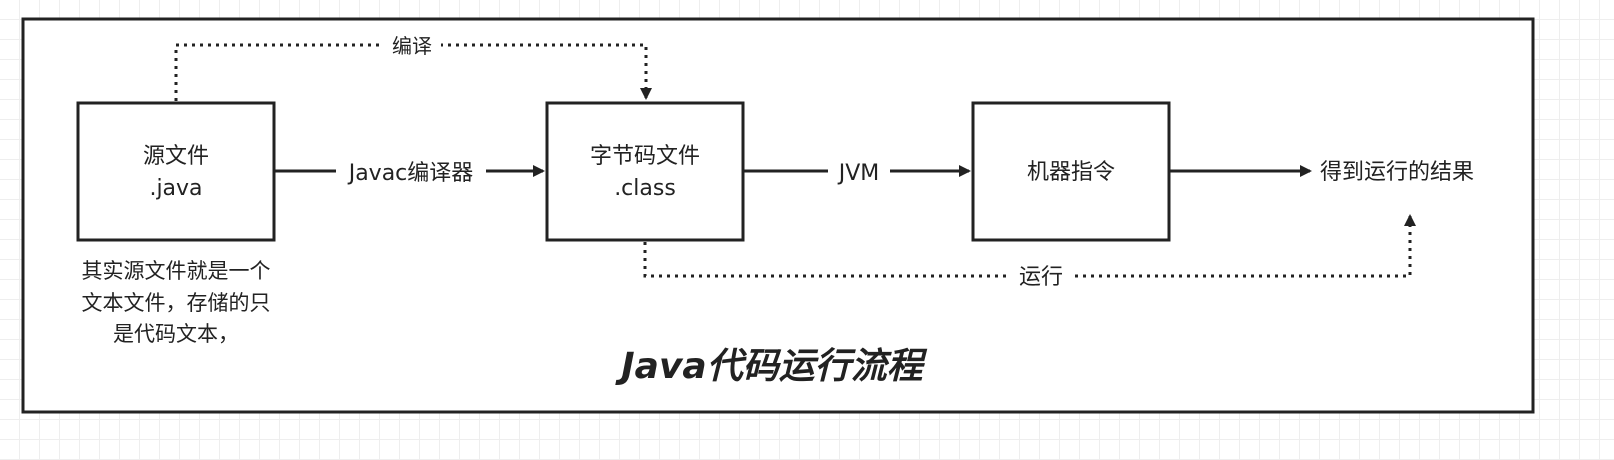 This screenshot has width=1614, height=460. I want to click on source-file-box: 源文件 .java, so click(176, 171).